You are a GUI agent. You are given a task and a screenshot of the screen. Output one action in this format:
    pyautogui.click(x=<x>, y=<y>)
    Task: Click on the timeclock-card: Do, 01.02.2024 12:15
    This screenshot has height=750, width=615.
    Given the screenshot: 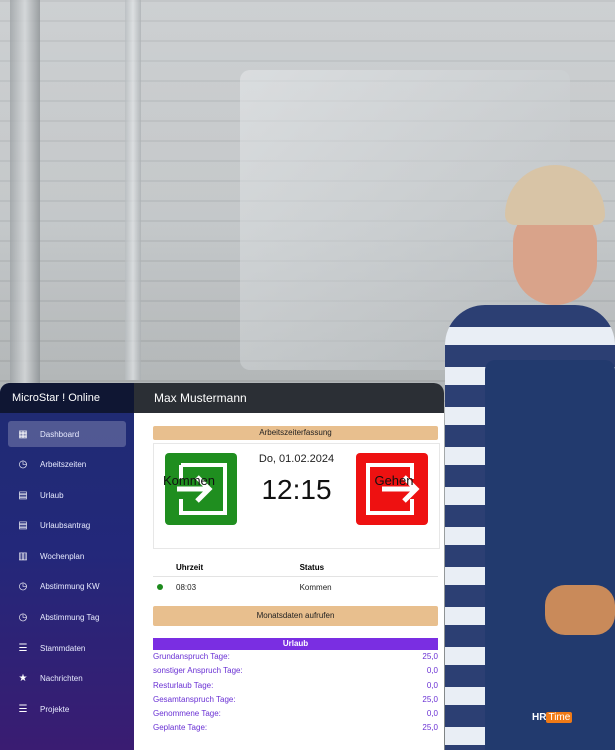 What is the action you would take?
    pyautogui.click(x=296, y=496)
    